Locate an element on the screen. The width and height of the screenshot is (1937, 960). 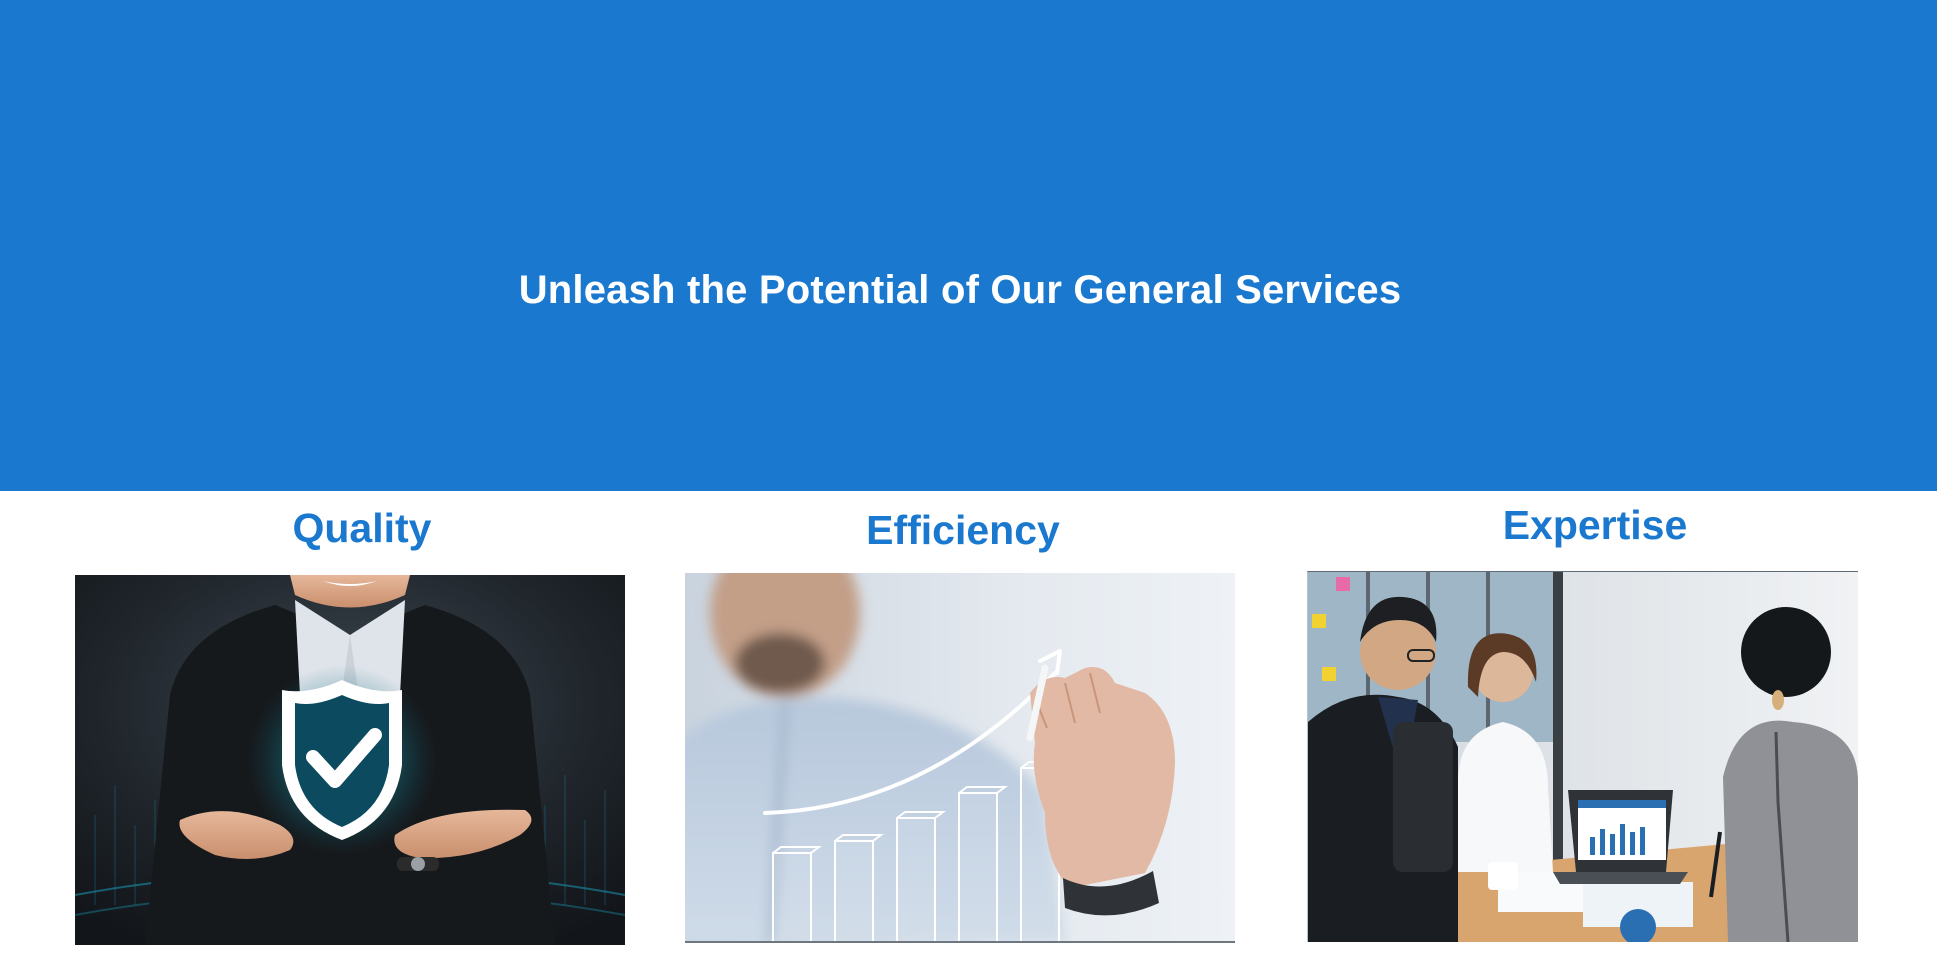
feature-image-efficiency is located at coordinates (960, 758).